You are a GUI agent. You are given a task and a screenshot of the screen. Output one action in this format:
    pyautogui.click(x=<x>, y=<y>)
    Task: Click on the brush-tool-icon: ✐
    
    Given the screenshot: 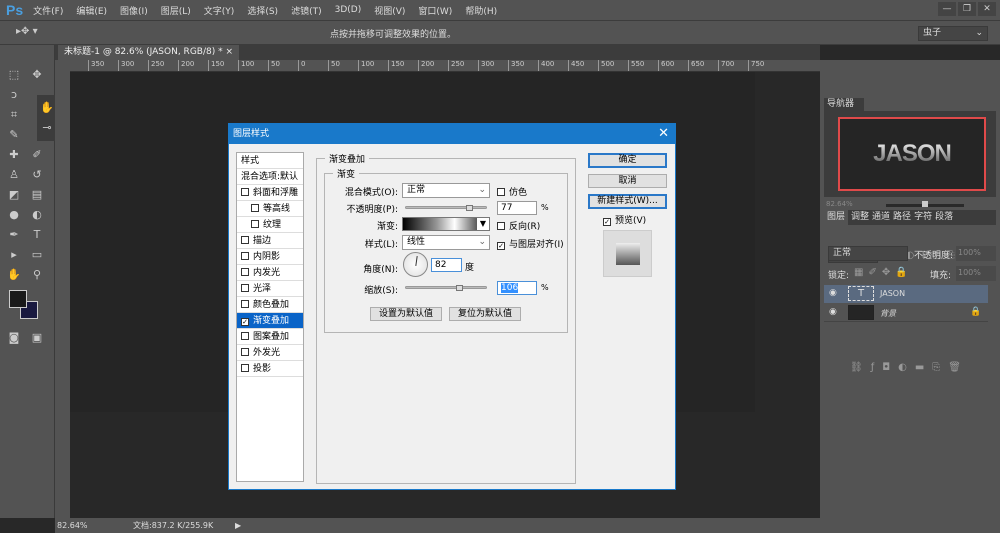 What is the action you would take?
    pyautogui.click(x=37, y=155)
    